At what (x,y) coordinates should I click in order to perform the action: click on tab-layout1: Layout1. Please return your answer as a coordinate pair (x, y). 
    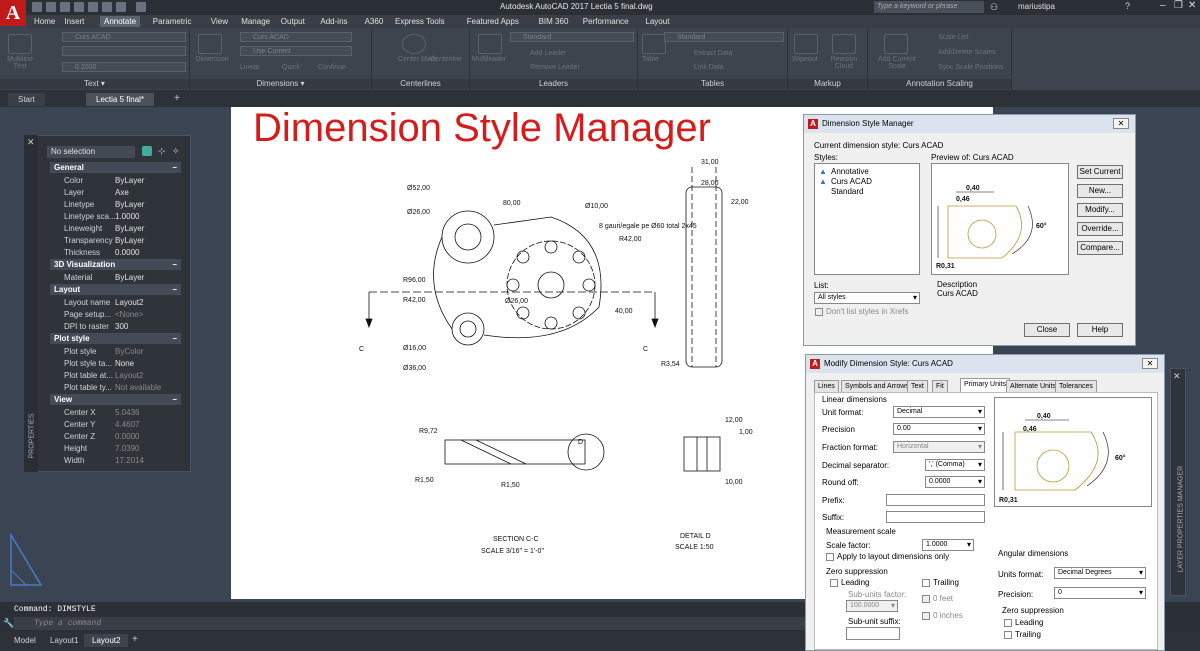
    Looking at the image, I should click on (64, 640).